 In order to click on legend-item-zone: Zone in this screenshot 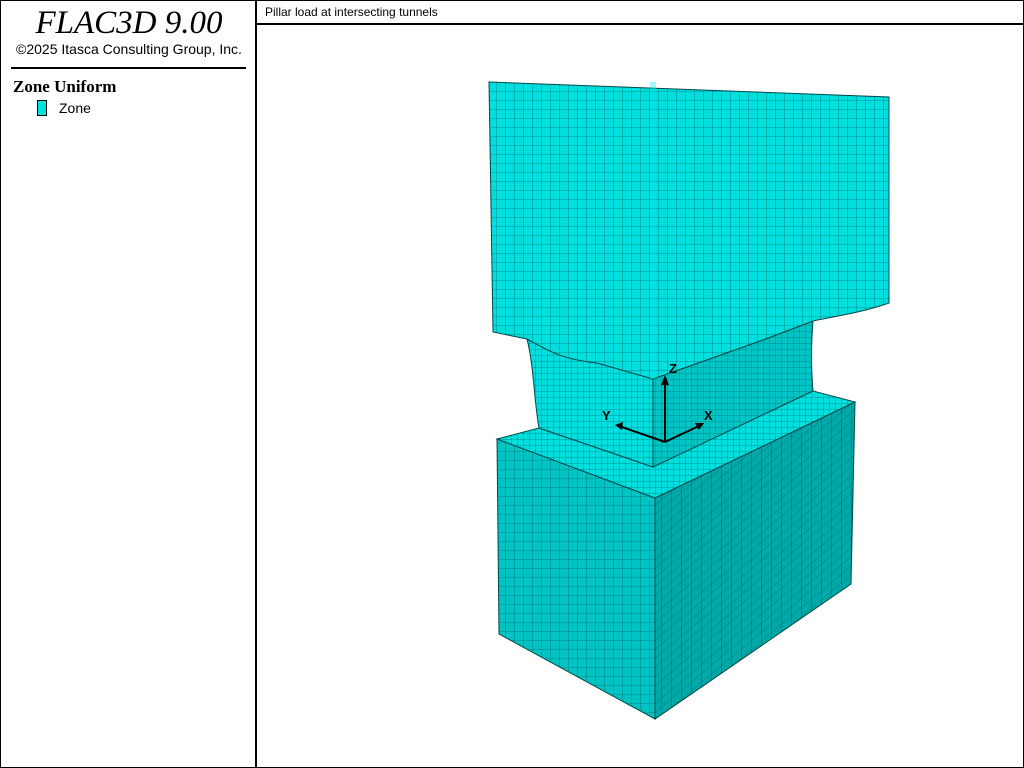, I will do `click(64, 108)`.